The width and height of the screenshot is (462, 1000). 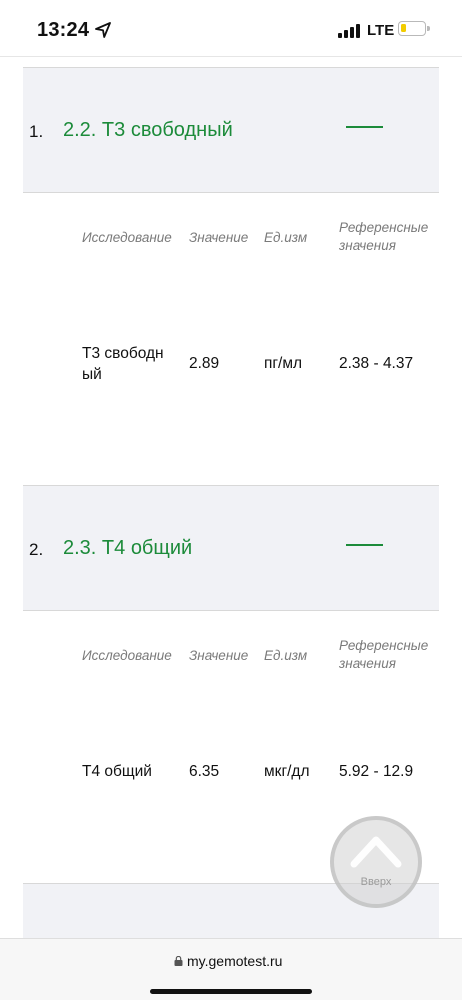 I want to click on row-number: 2., so click(x=36, y=549).